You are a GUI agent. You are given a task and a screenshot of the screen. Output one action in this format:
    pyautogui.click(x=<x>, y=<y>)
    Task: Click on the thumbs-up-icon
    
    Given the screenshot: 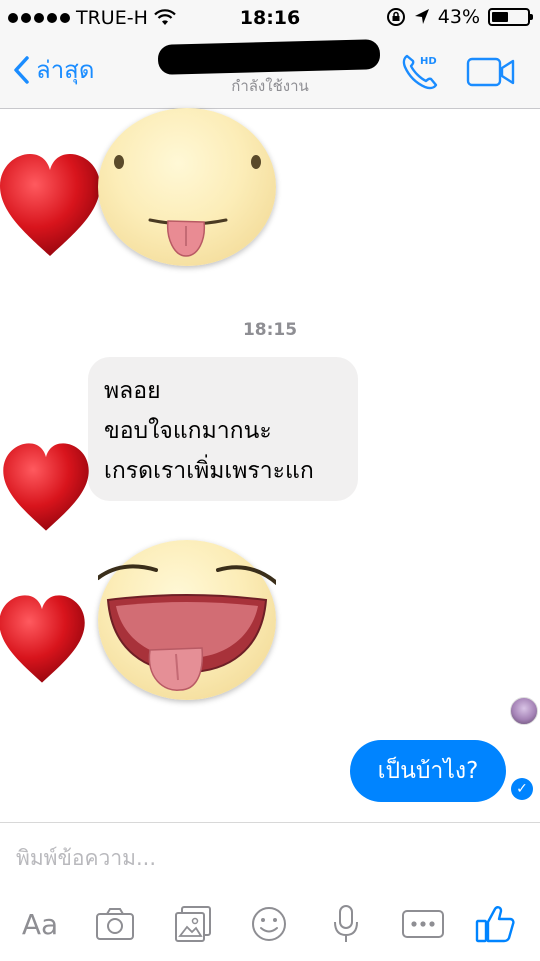 What is the action you would take?
    pyautogui.click(x=495, y=924)
    